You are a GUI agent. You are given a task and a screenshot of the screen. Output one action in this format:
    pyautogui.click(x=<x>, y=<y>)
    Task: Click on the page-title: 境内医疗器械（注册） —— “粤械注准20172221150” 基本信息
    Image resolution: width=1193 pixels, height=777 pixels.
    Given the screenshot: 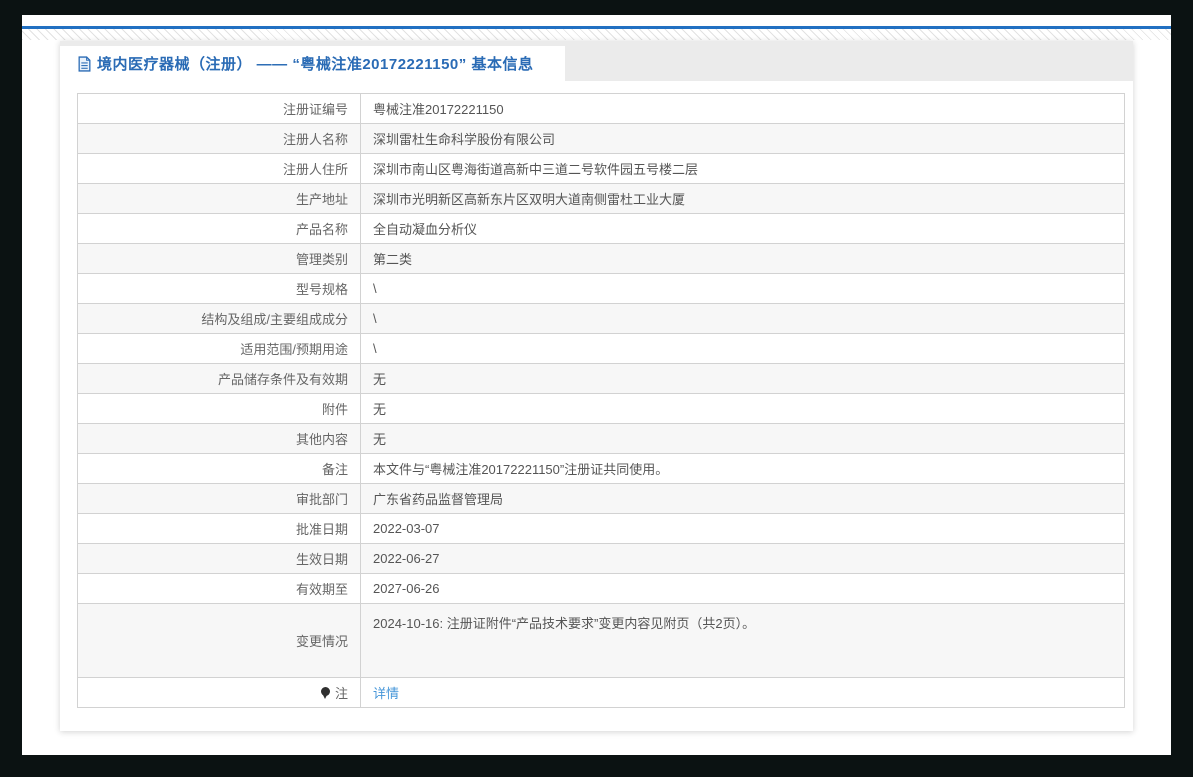 What is the action you would take?
    pyautogui.click(x=315, y=64)
    